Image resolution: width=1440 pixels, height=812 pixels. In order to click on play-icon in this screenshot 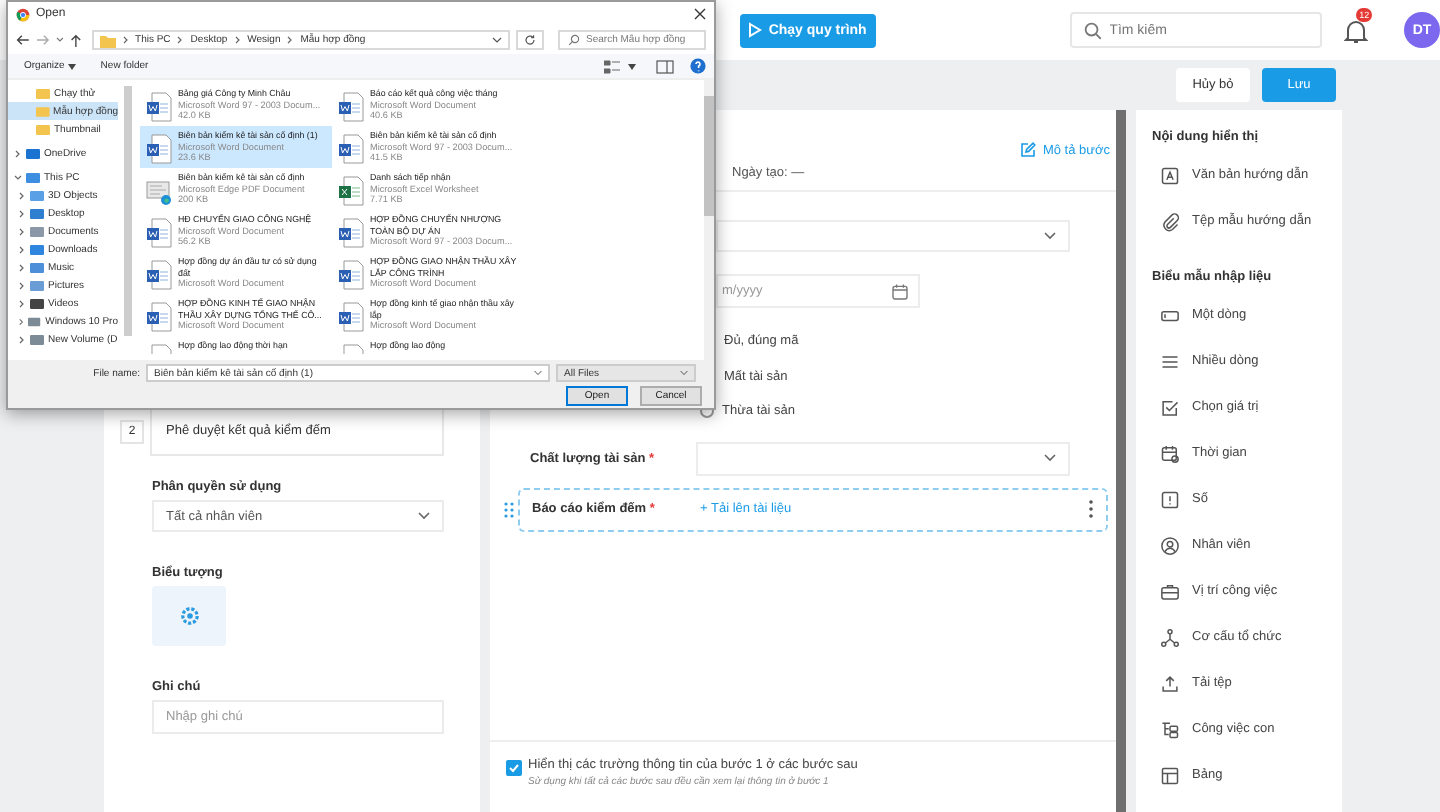, I will do `click(755, 30)`.